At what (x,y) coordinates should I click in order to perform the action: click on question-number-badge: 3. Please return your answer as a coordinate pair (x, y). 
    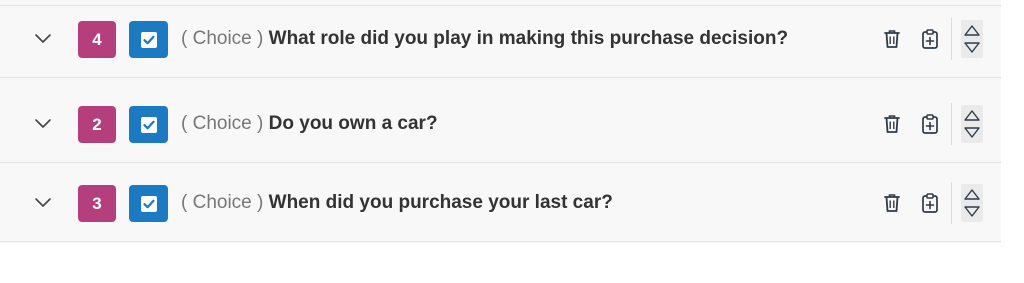
    Looking at the image, I should click on (97, 203).